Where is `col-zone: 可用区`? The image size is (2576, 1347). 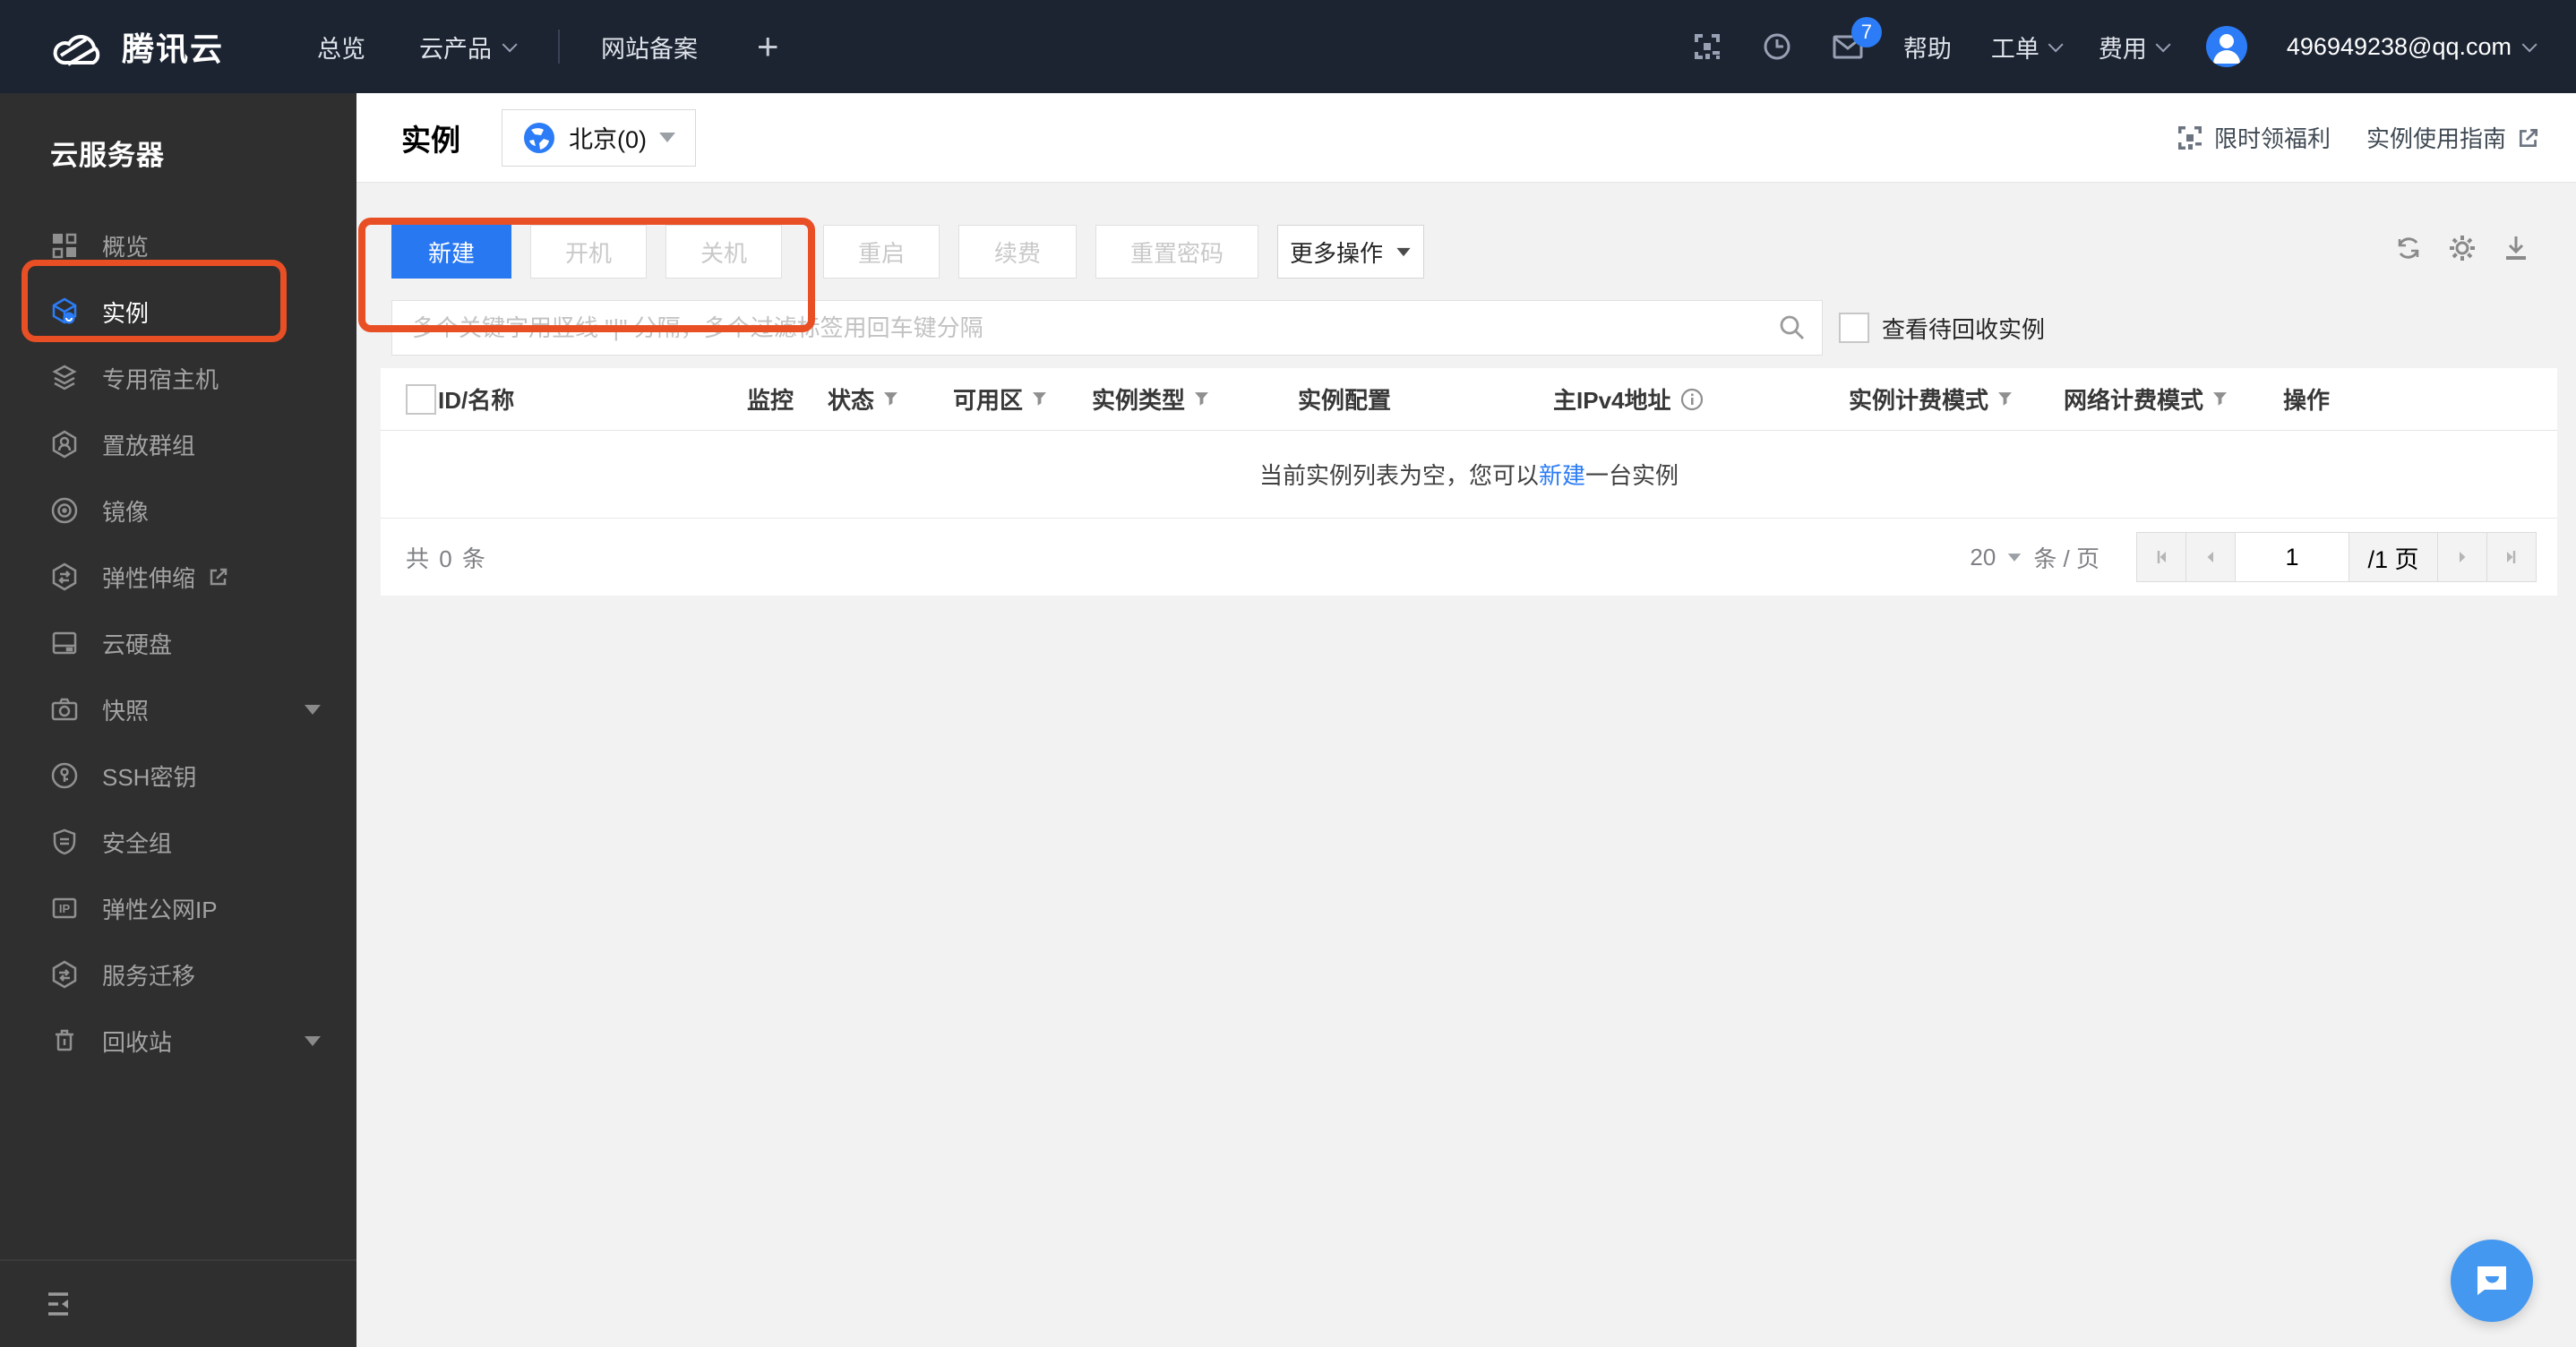
col-zone: 可用区 is located at coordinates (1022, 399).